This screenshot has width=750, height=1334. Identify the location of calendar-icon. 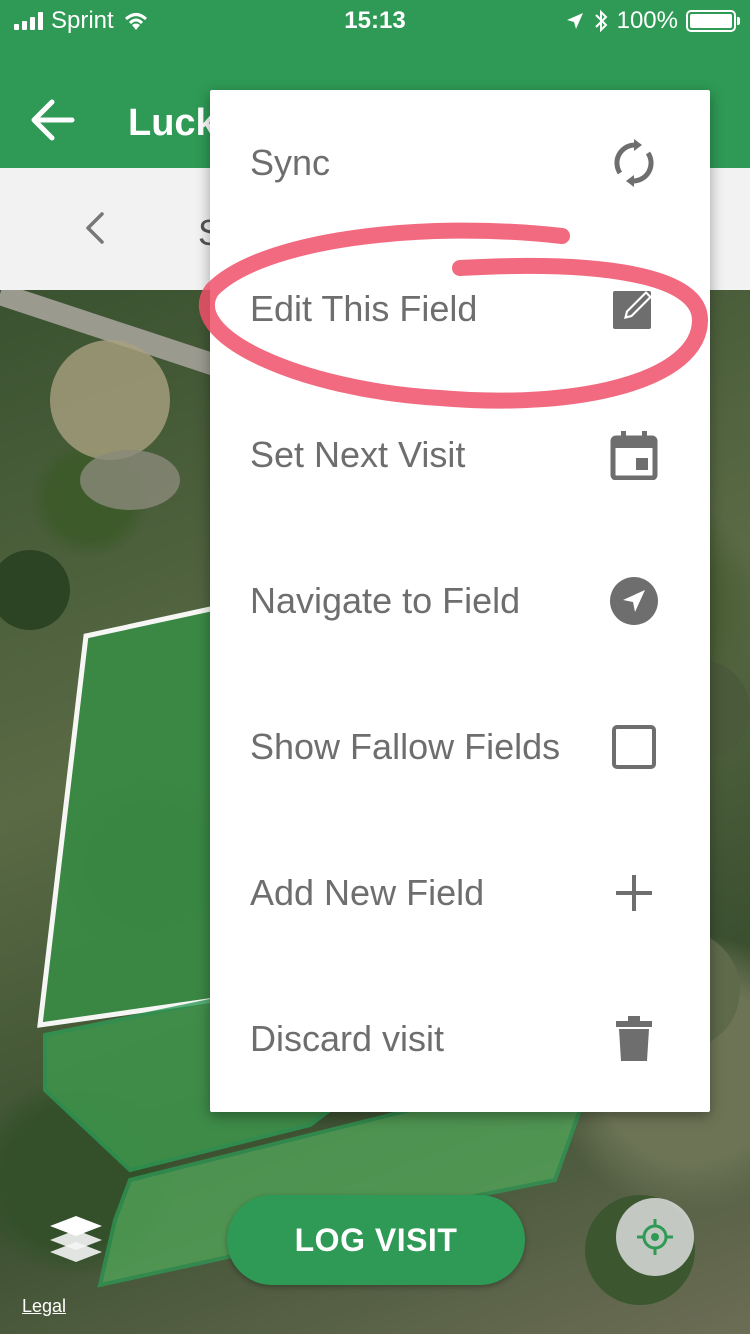
(634, 455).